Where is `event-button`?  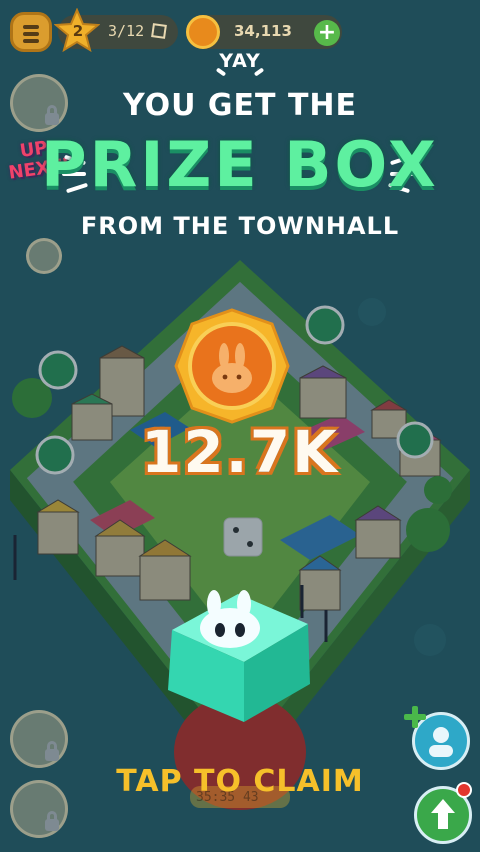
event-button is located at coordinates (44, 256).